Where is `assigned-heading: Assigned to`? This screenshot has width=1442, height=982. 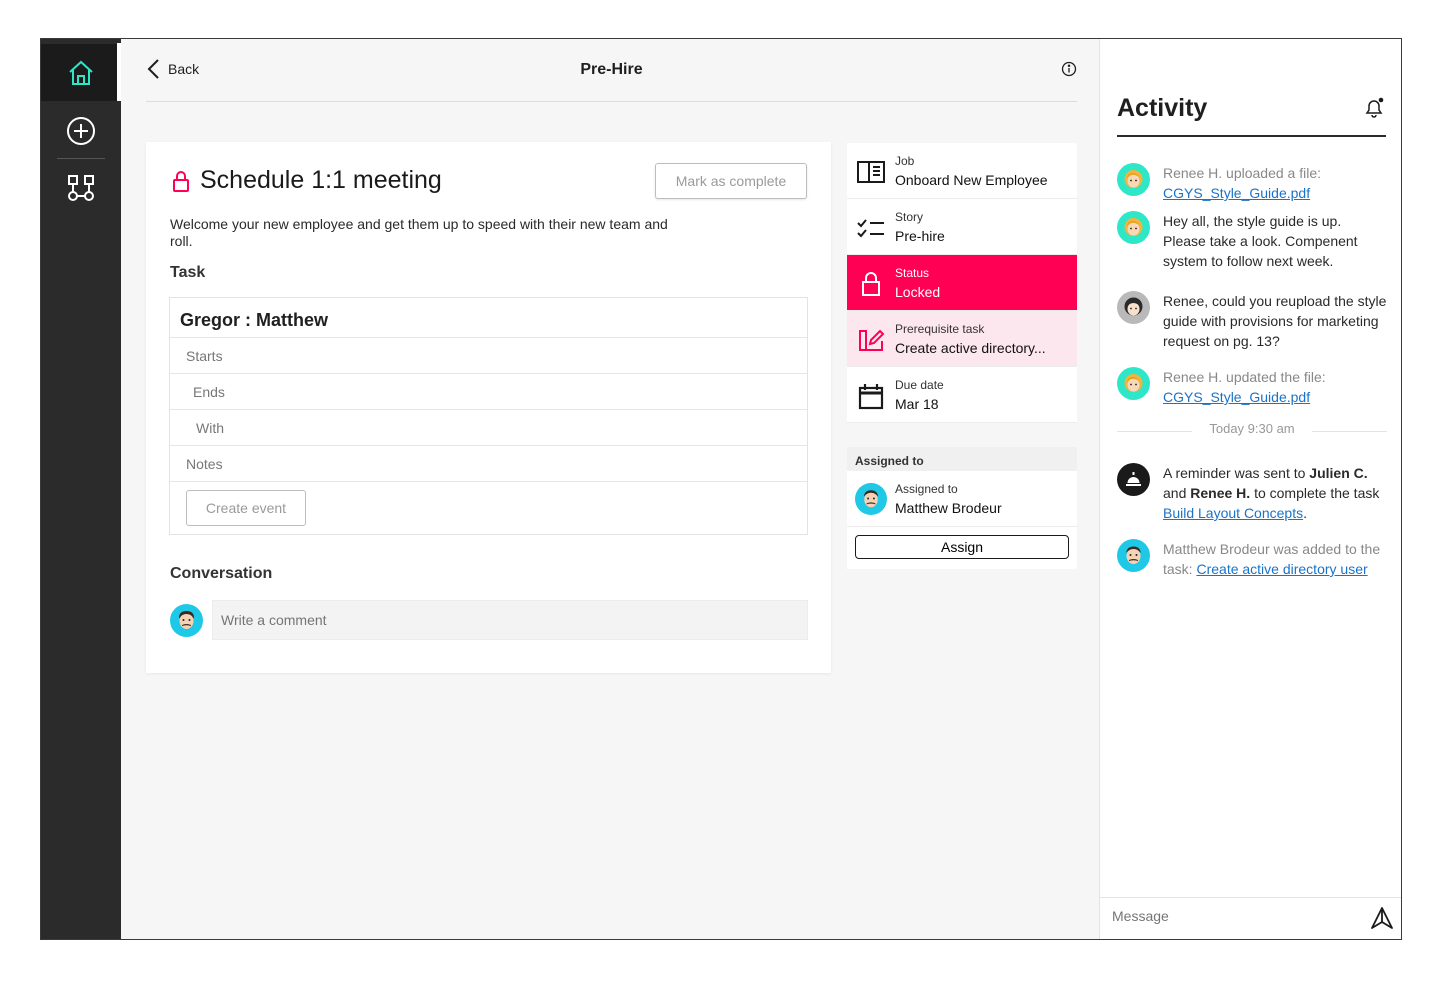 assigned-heading: Assigned to is located at coordinates (962, 459).